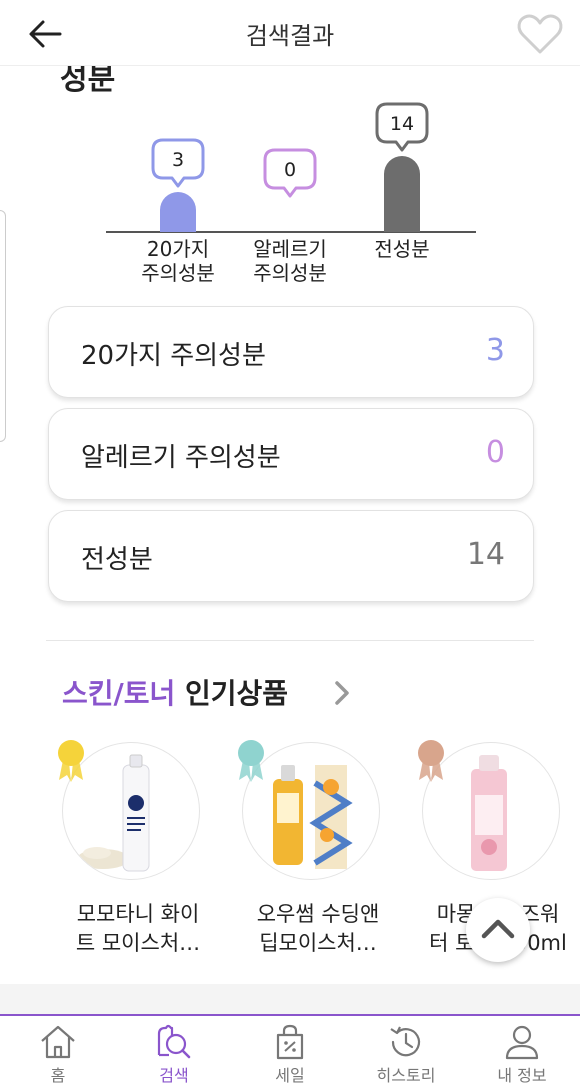  What do you see at coordinates (291, 352) in the screenshot?
I see `caution-20-card: 20가지 주의성분 3` at bounding box center [291, 352].